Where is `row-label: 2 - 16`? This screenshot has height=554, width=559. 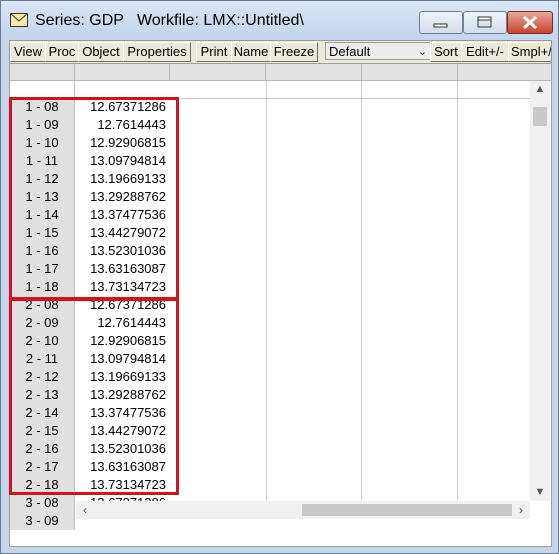 row-label: 2 - 16 is located at coordinates (42, 449).